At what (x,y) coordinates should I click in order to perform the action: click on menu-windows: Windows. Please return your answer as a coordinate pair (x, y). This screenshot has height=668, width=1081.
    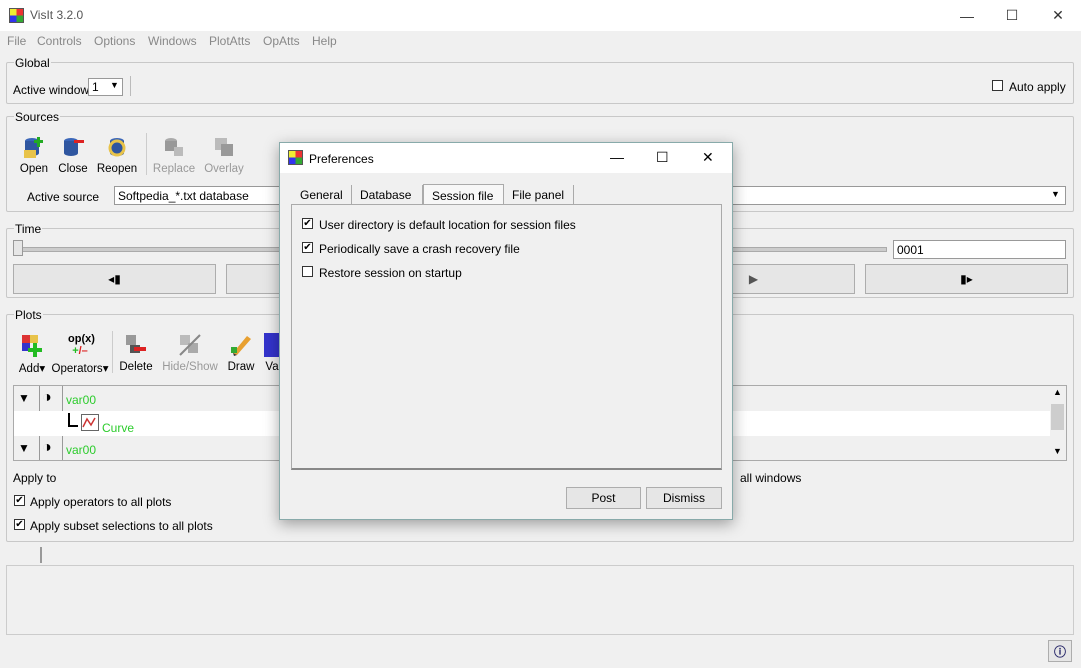
    Looking at the image, I should click on (172, 41).